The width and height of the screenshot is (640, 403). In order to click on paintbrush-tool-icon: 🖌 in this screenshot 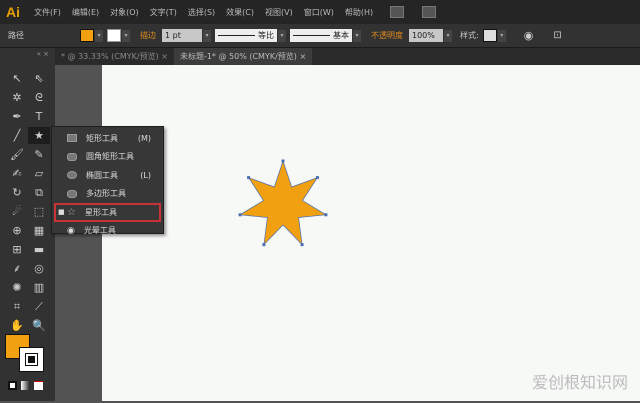, I will do `click(17, 154)`.